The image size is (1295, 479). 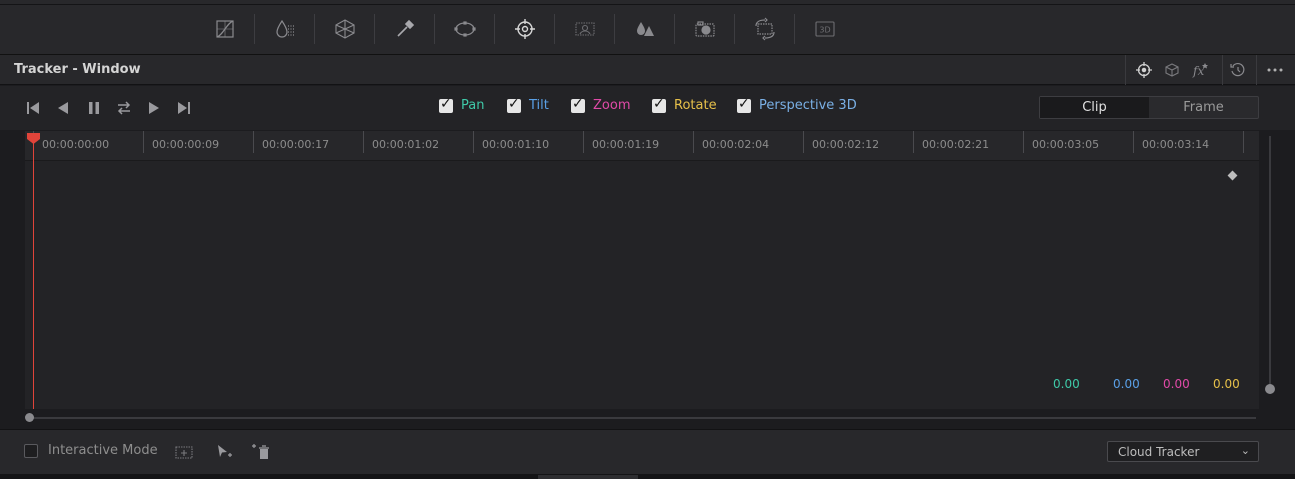 I want to click on horizontal-zoom-track, so click(x=643, y=418).